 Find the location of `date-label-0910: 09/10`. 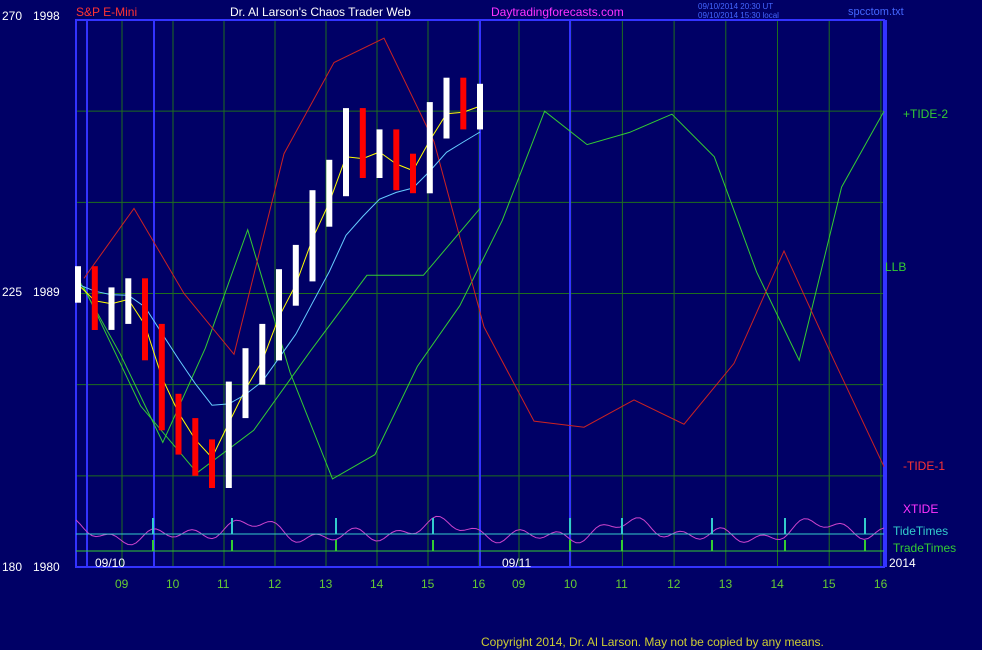

date-label-0910: 09/10 is located at coordinates (110, 563).